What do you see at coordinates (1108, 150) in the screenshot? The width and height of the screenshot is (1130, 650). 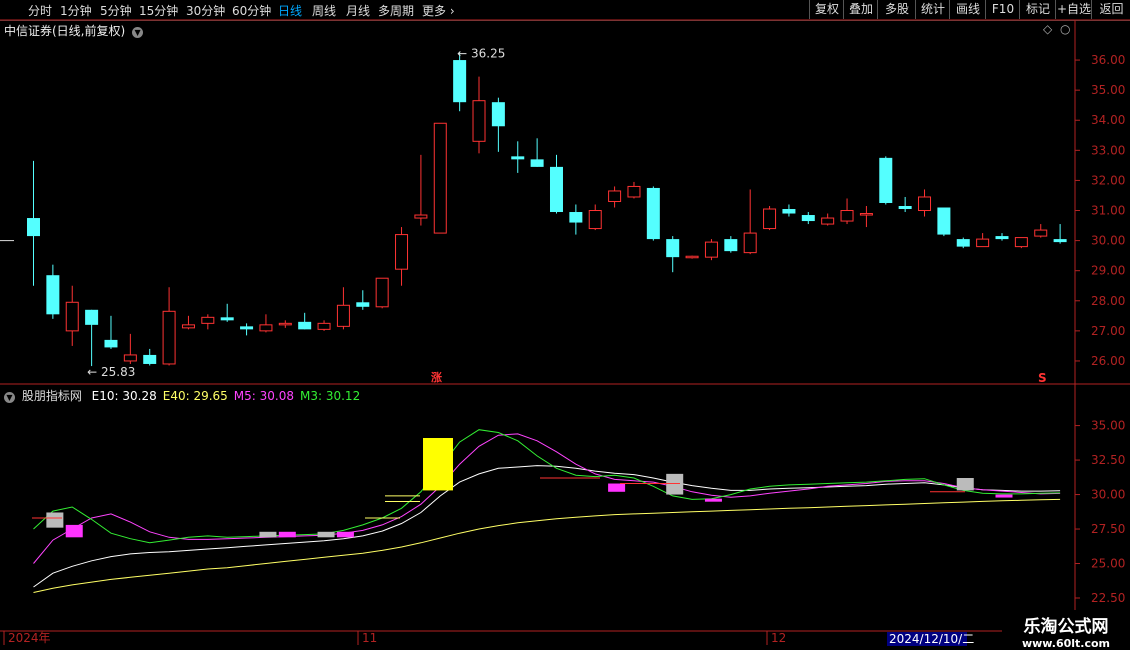 I see `main-tick-label: 33.00` at bounding box center [1108, 150].